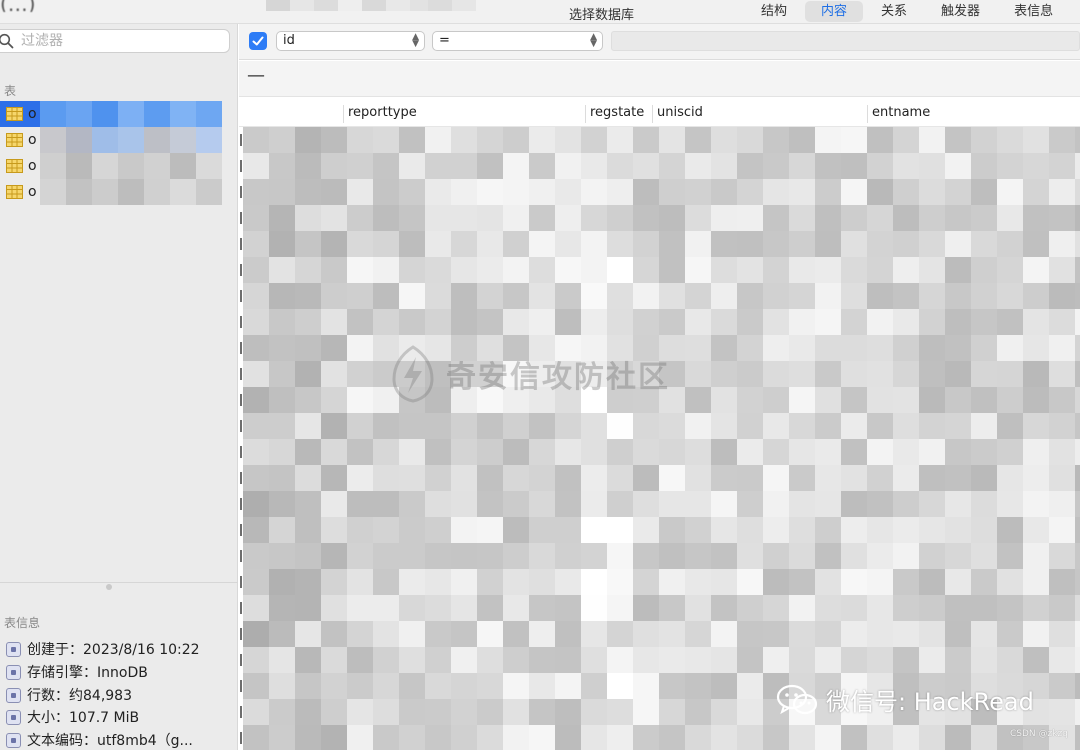 The width and height of the screenshot is (1080, 750). What do you see at coordinates (109, 587) in the screenshot?
I see `split-handle-icon` at bounding box center [109, 587].